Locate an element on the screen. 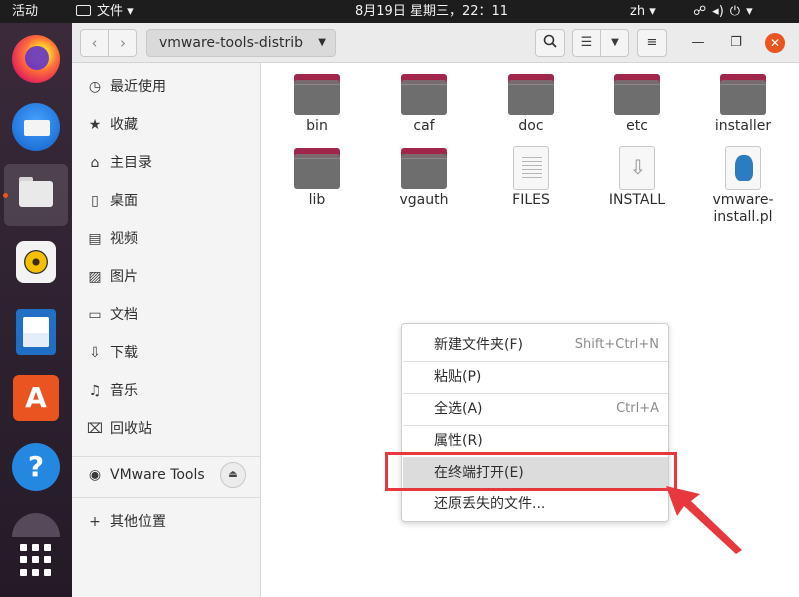 The image size is (799, 597). chevron-down-icon: ▾ is located at coordinates (749, 11).